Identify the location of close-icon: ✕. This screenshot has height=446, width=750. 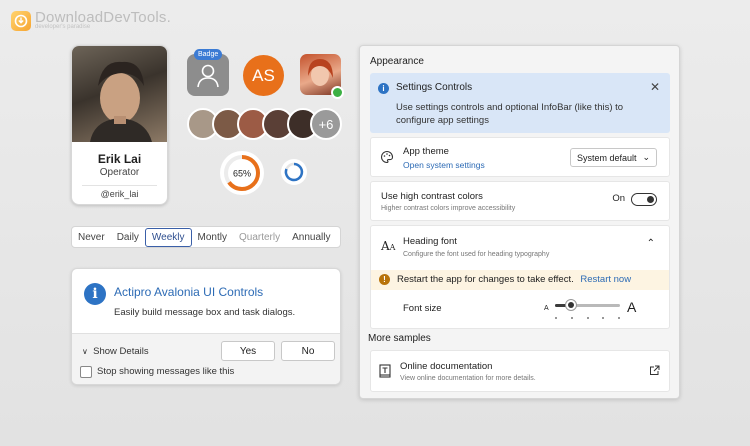
(655, 87).